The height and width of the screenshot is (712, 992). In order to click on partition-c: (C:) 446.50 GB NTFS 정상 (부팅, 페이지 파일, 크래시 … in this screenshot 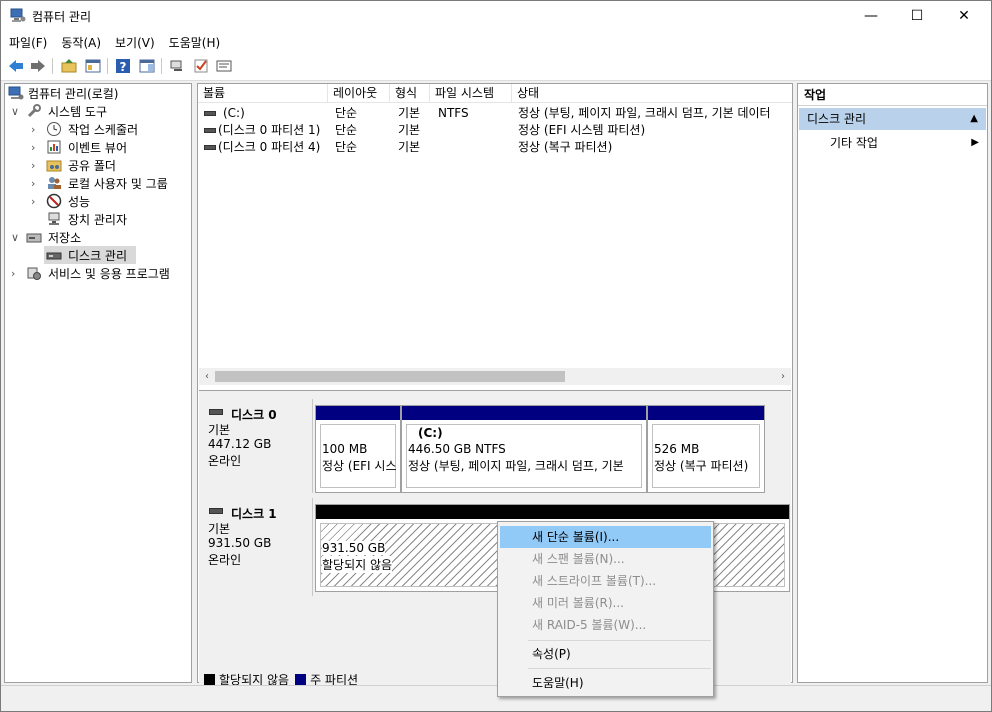, I will do `click(524, 449)`.